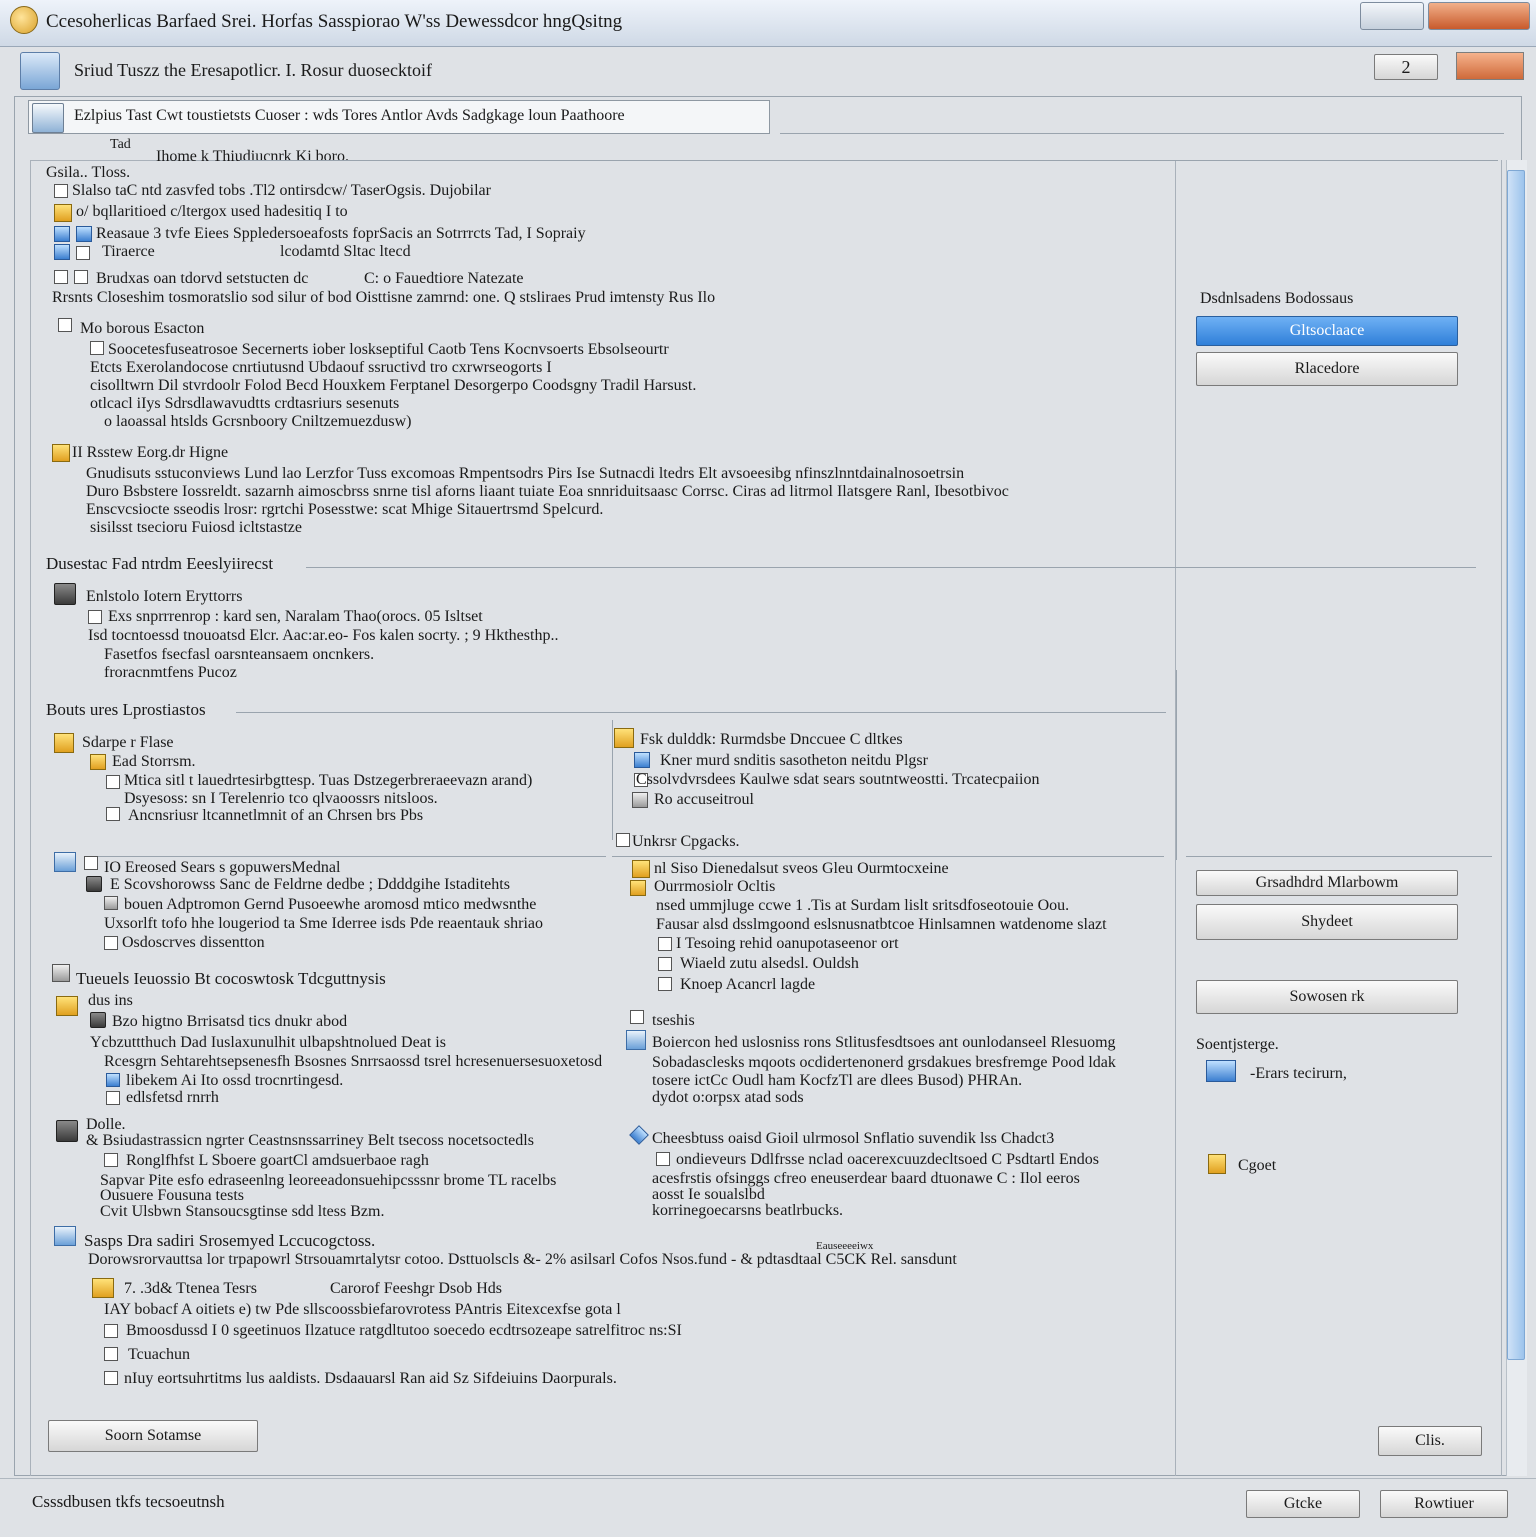 The image size is (1536, 1537). What do you see at coordinates (128, 742) in the screenshot?
I see `left-g1-title: Sdarpe r Flase` at bounding box center [128, 742].